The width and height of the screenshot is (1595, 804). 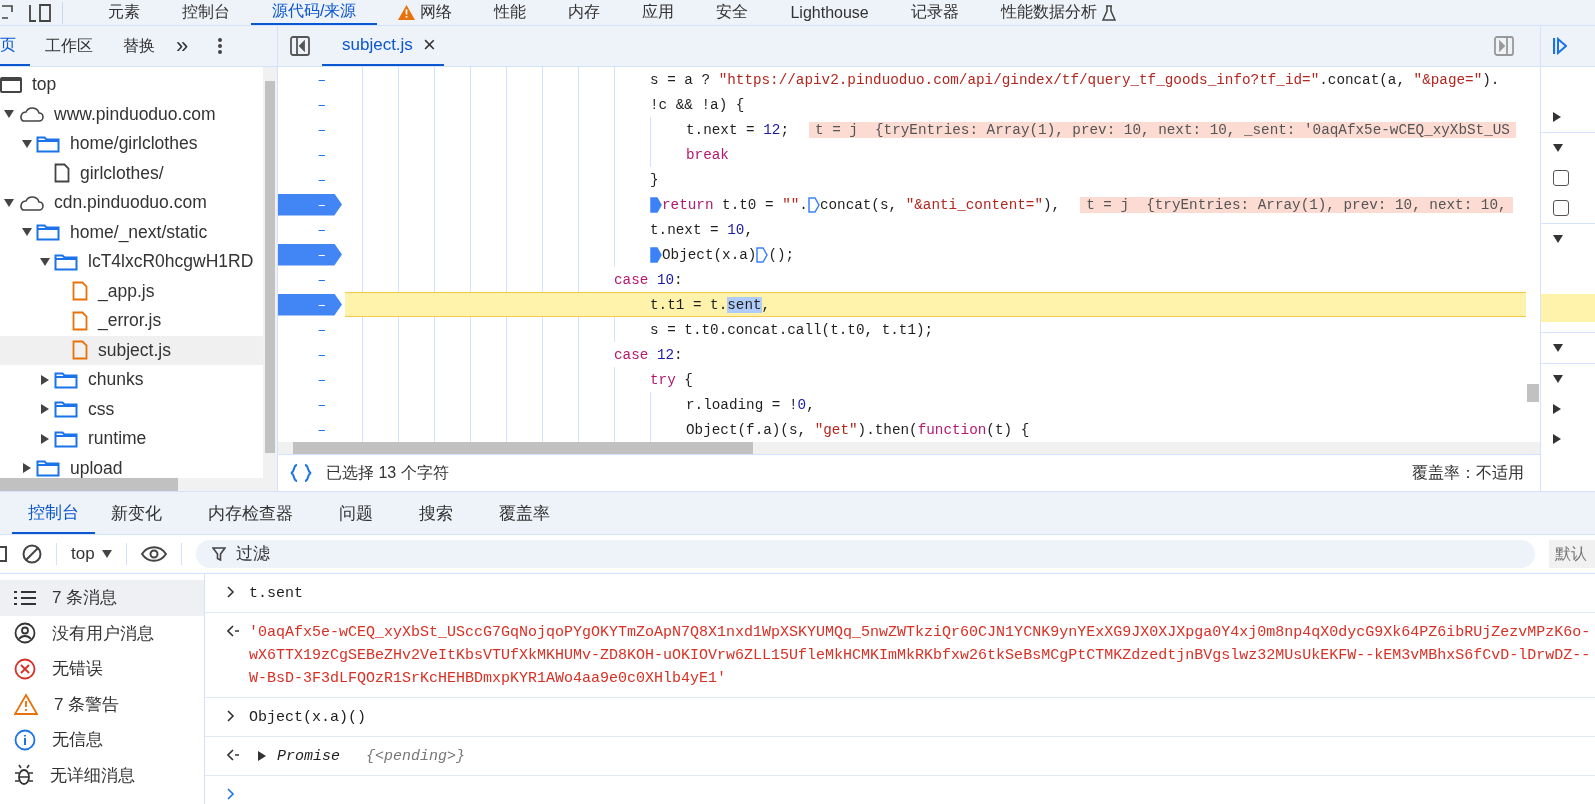 What do you see at coordinates (124, 12) in the screenshot?
I see `panel-tab: 元素` at bounding box center [124, 12].